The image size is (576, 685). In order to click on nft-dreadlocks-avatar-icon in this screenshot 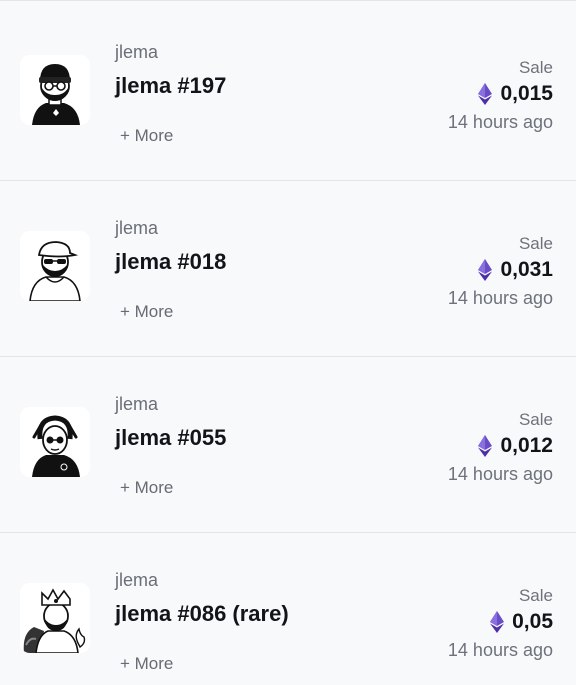, I will do `click(55, 442)`.